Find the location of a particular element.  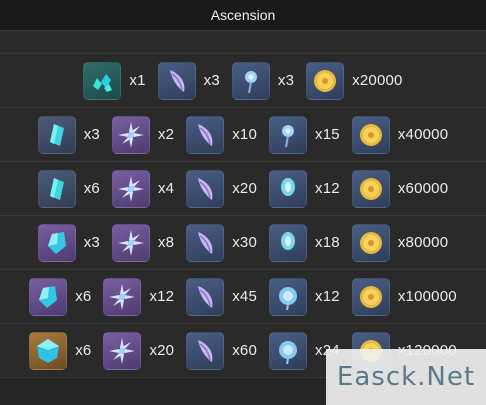

panel-title: Ascension is located at coordinates (243, 15).